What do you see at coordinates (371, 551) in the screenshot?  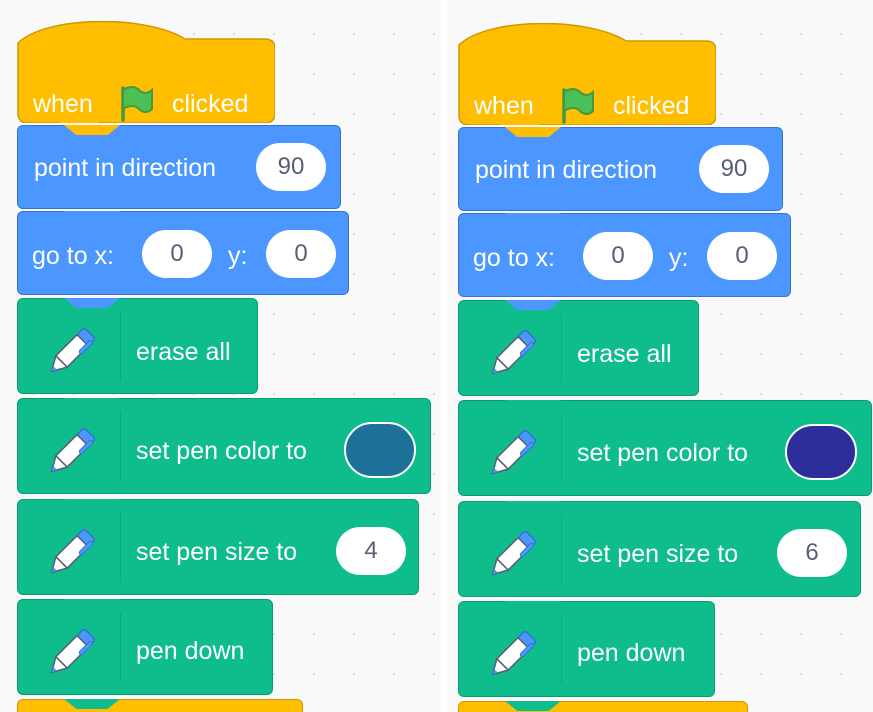 I see `pen-size-input: 4` at bounding box center [371, 551].